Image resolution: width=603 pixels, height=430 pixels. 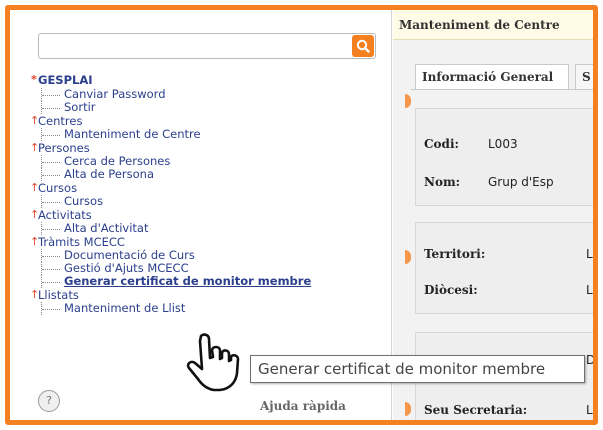 What do you see at coordinates (65, 80) in the screenshot?
I see `menu-group-label: GESPLAI` at bounding box center [65, 80].